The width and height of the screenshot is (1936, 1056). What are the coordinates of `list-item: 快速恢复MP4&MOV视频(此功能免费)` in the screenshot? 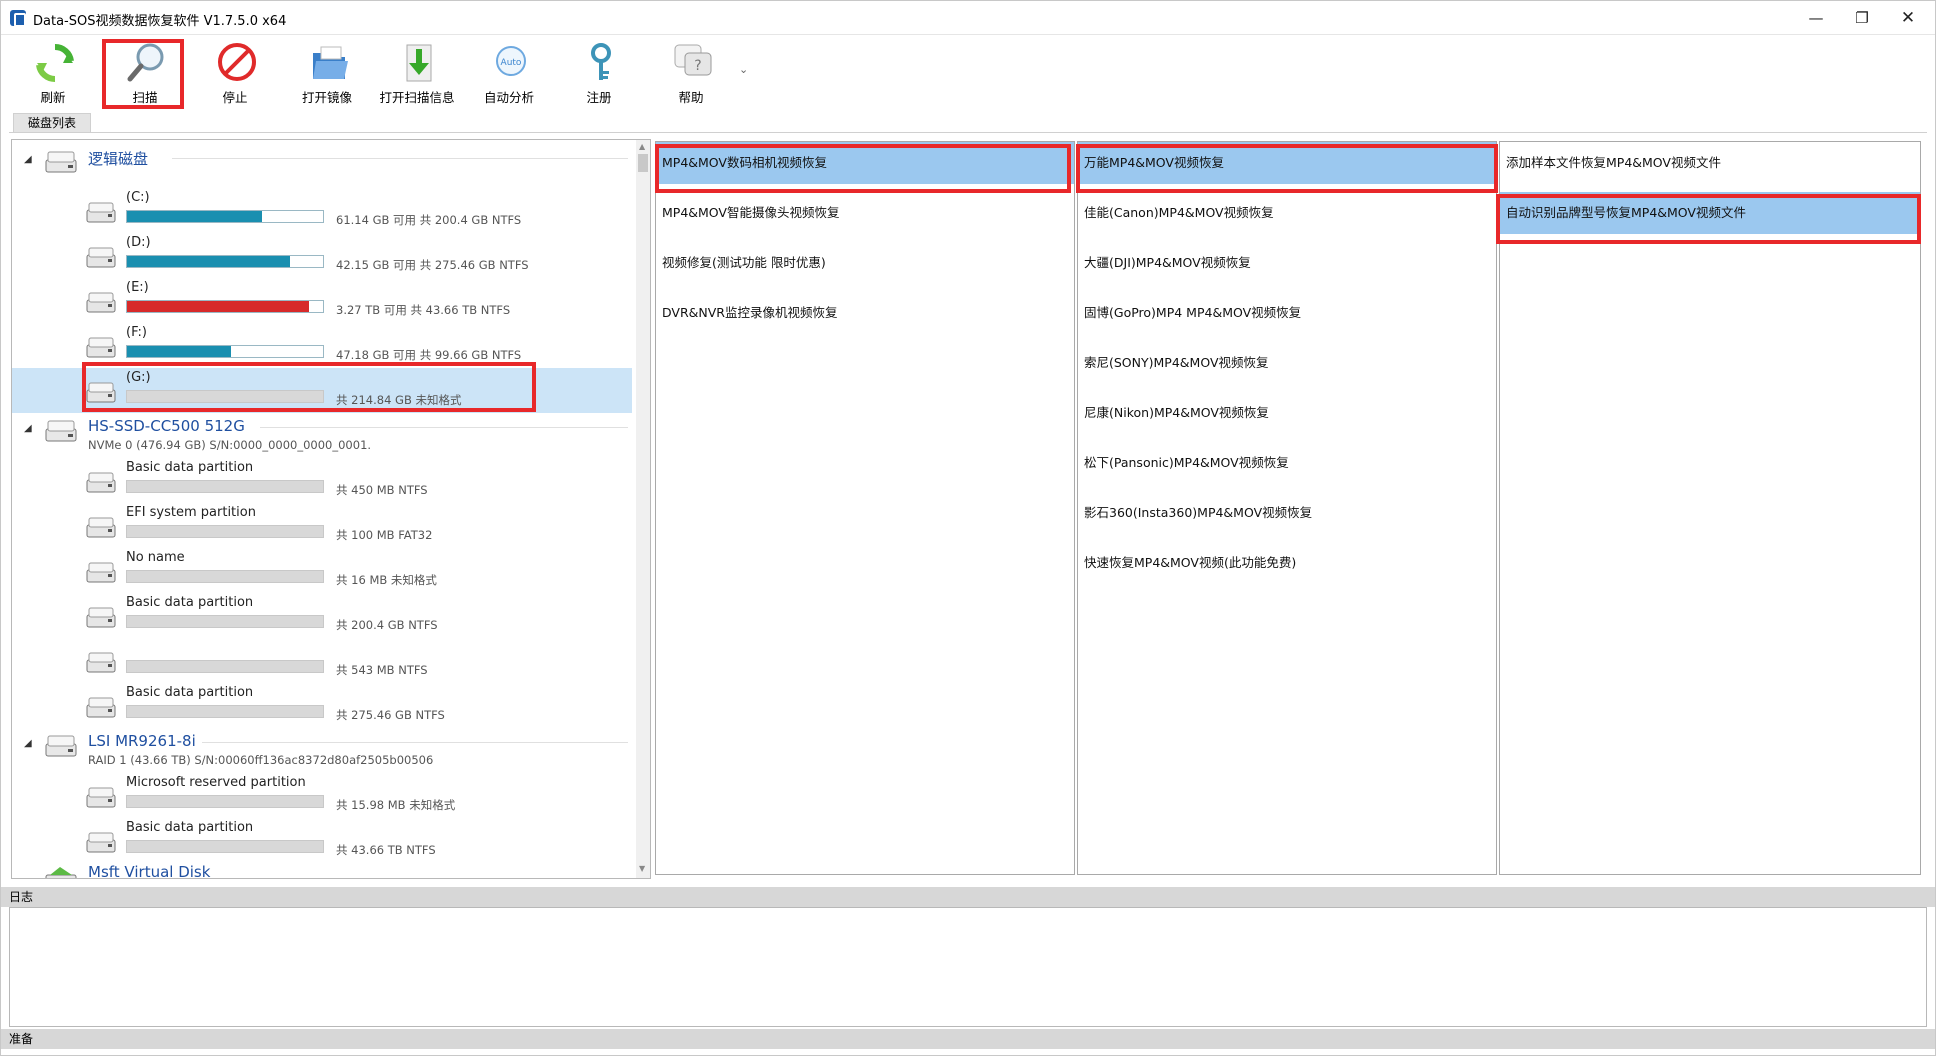 It's located at (1287, 563).